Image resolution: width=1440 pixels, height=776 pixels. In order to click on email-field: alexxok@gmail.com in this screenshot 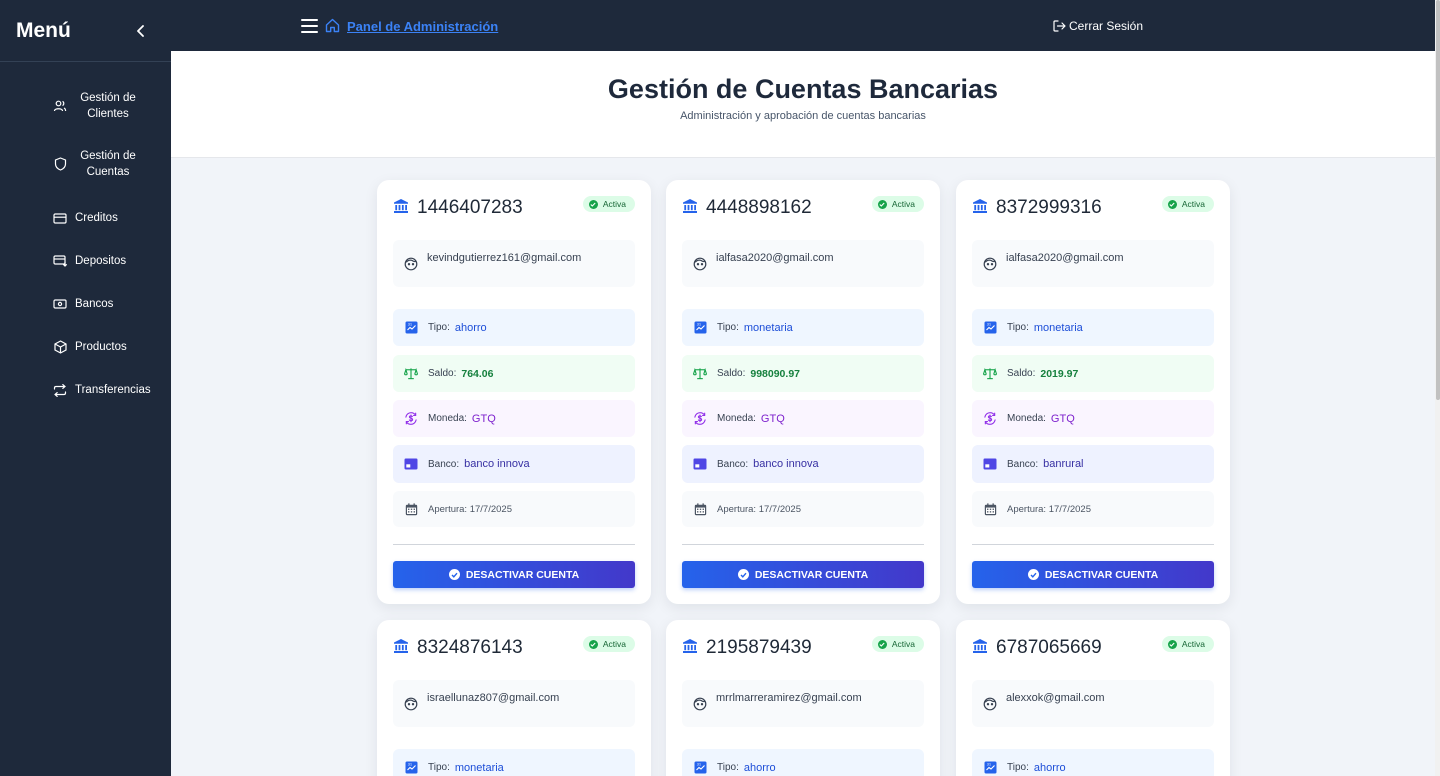, I will do `click(1093, 703)`.